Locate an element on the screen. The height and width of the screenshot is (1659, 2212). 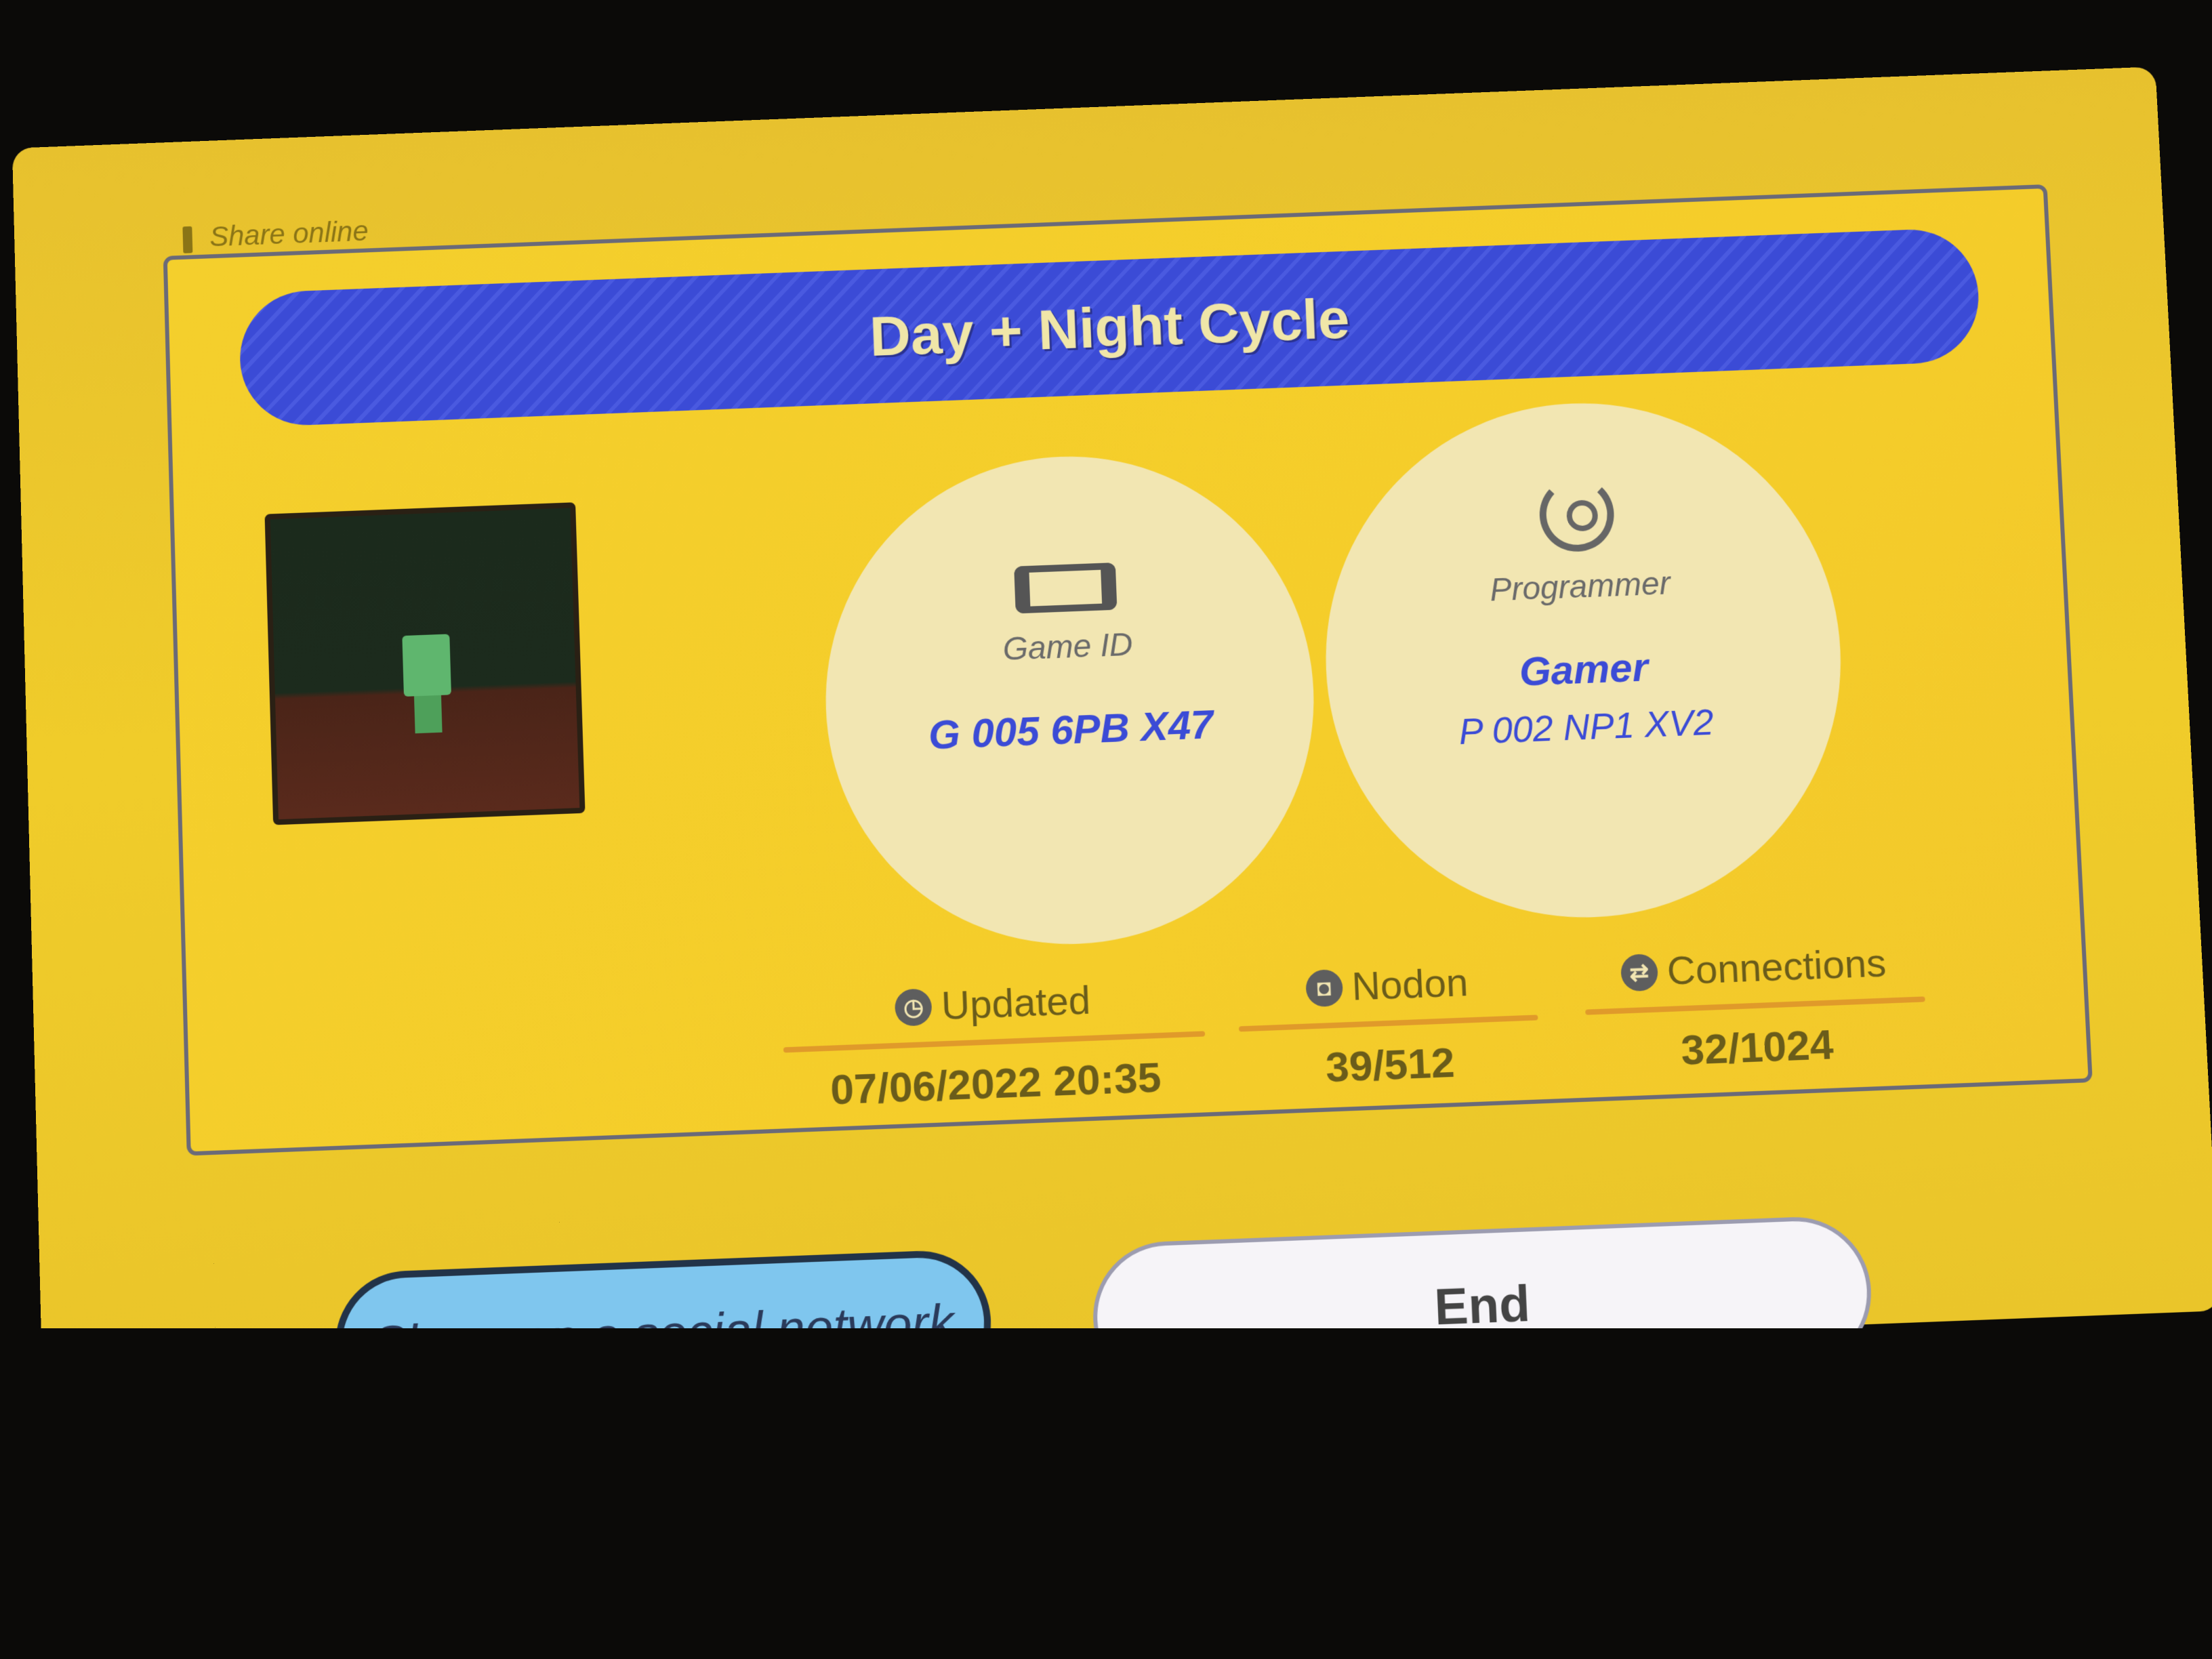
game-title: Day + Night Cycle is located at coordinates (1109, 327).